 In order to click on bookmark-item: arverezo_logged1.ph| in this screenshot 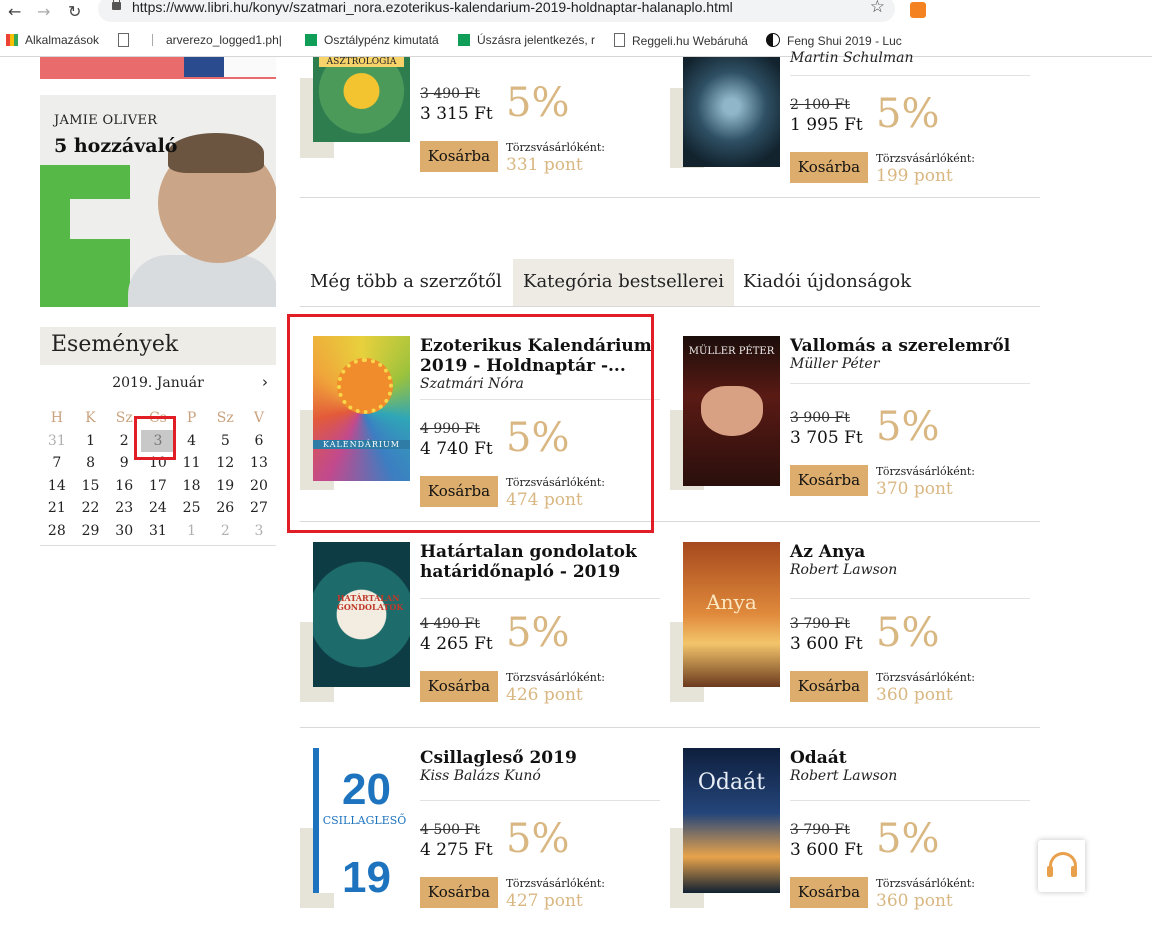, I will do `click(217, 40)`.